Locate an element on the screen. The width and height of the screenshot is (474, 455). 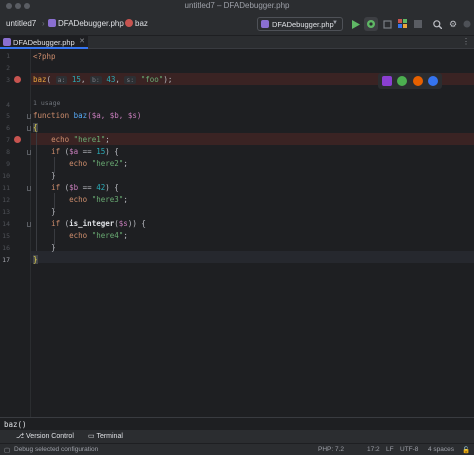
breadcrumb-function-label: baz is located at coordinates (141, 23).